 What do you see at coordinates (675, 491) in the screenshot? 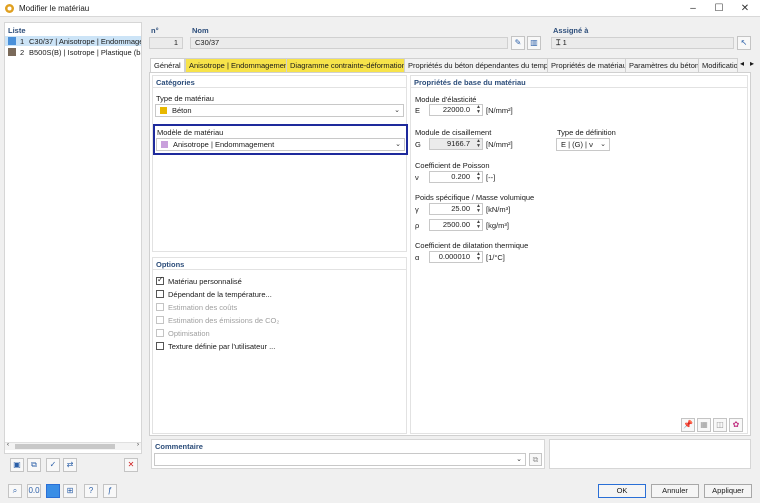
I see `cancel-button: Annuler` at bounding box center [675, 491].